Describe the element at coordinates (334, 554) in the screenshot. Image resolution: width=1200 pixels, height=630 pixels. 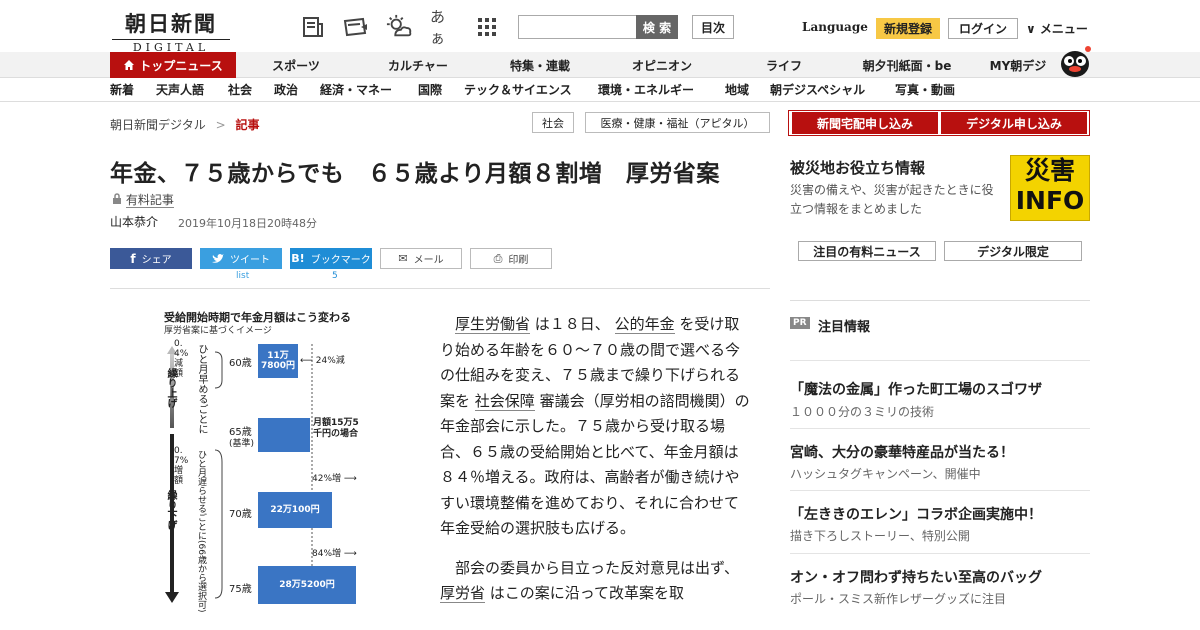
I see `change-75: 84%増 ⟶` at that location.